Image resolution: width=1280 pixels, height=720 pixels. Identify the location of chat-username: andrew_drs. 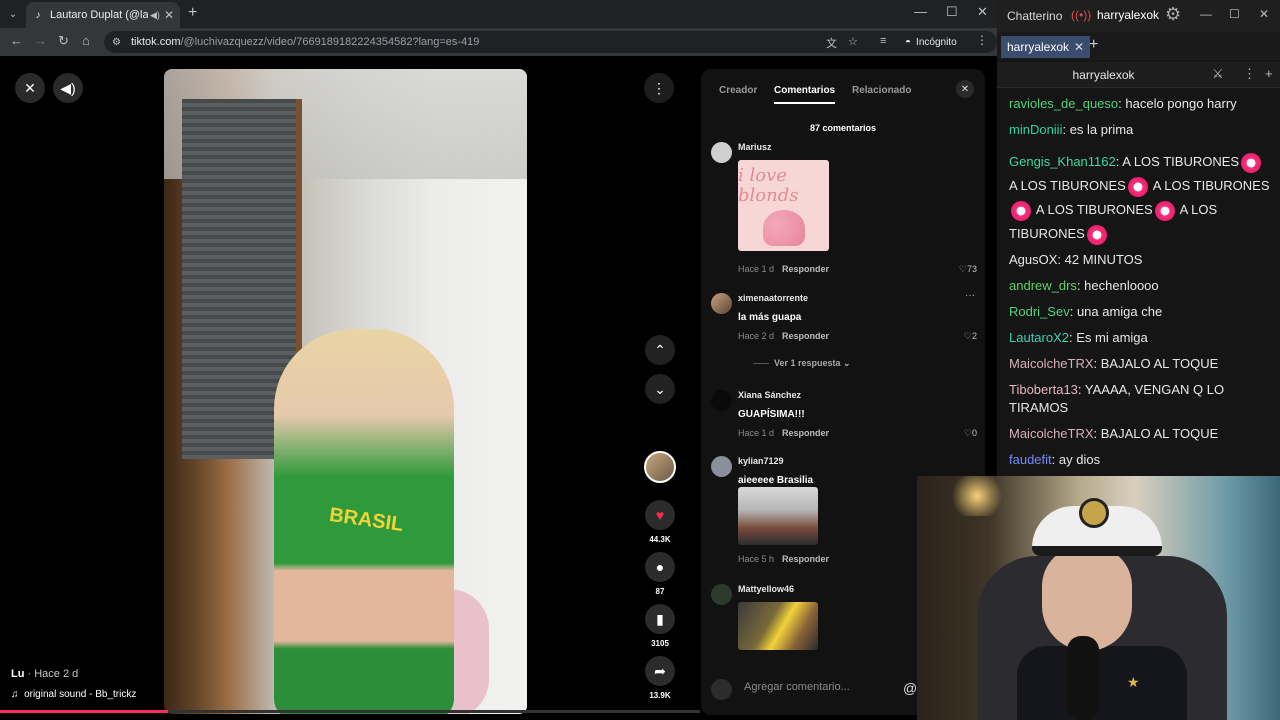
(1043, 285).